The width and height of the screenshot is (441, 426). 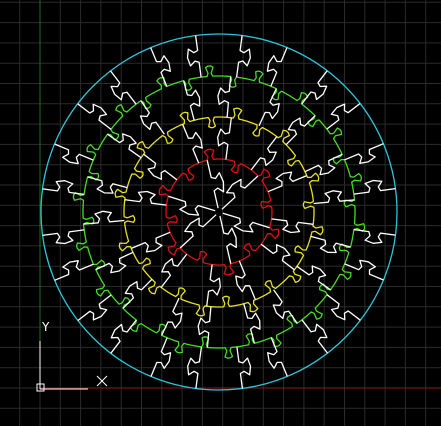 What do you see at coordinates (46, 327) in the screenshot?
I see `ucs-y-label: Y` at bounding box center [46, 327].